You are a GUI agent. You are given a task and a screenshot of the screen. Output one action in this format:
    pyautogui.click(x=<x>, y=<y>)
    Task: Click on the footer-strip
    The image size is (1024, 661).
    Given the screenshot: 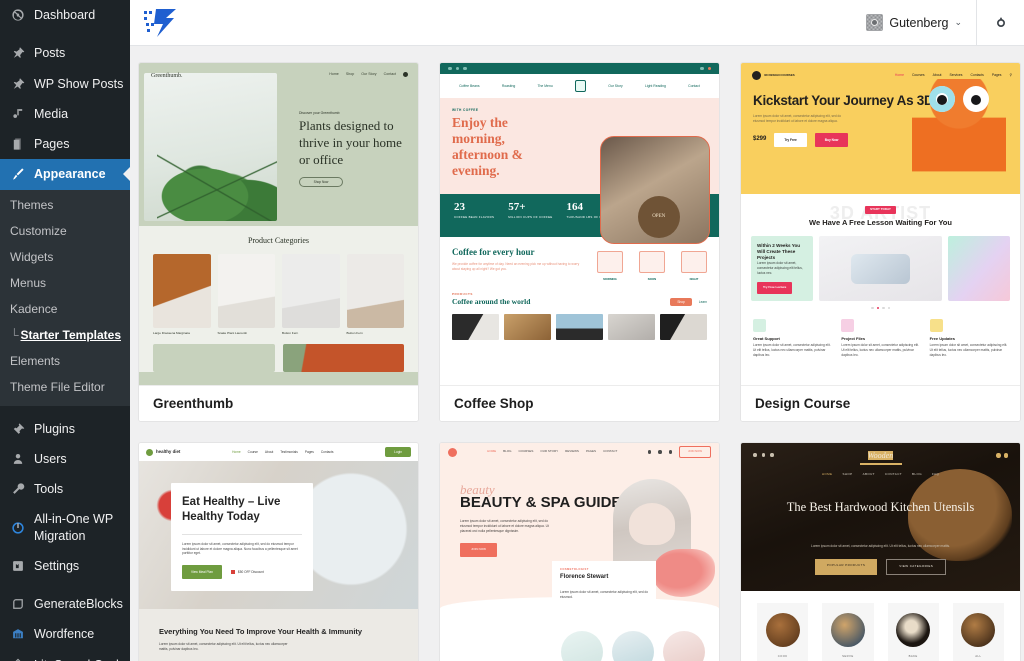 What is the action you would take?
    pyautogui.click(x=278, y=353)
    